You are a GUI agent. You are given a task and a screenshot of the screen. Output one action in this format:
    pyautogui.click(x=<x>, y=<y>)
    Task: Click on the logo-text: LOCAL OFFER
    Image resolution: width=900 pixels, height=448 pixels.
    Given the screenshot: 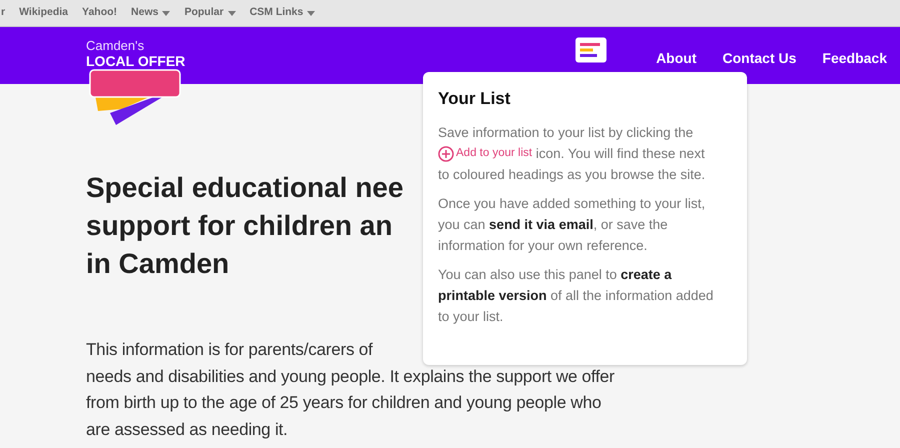 What is the action you would take?
    pyautogui.click(x=136, y=61)
    